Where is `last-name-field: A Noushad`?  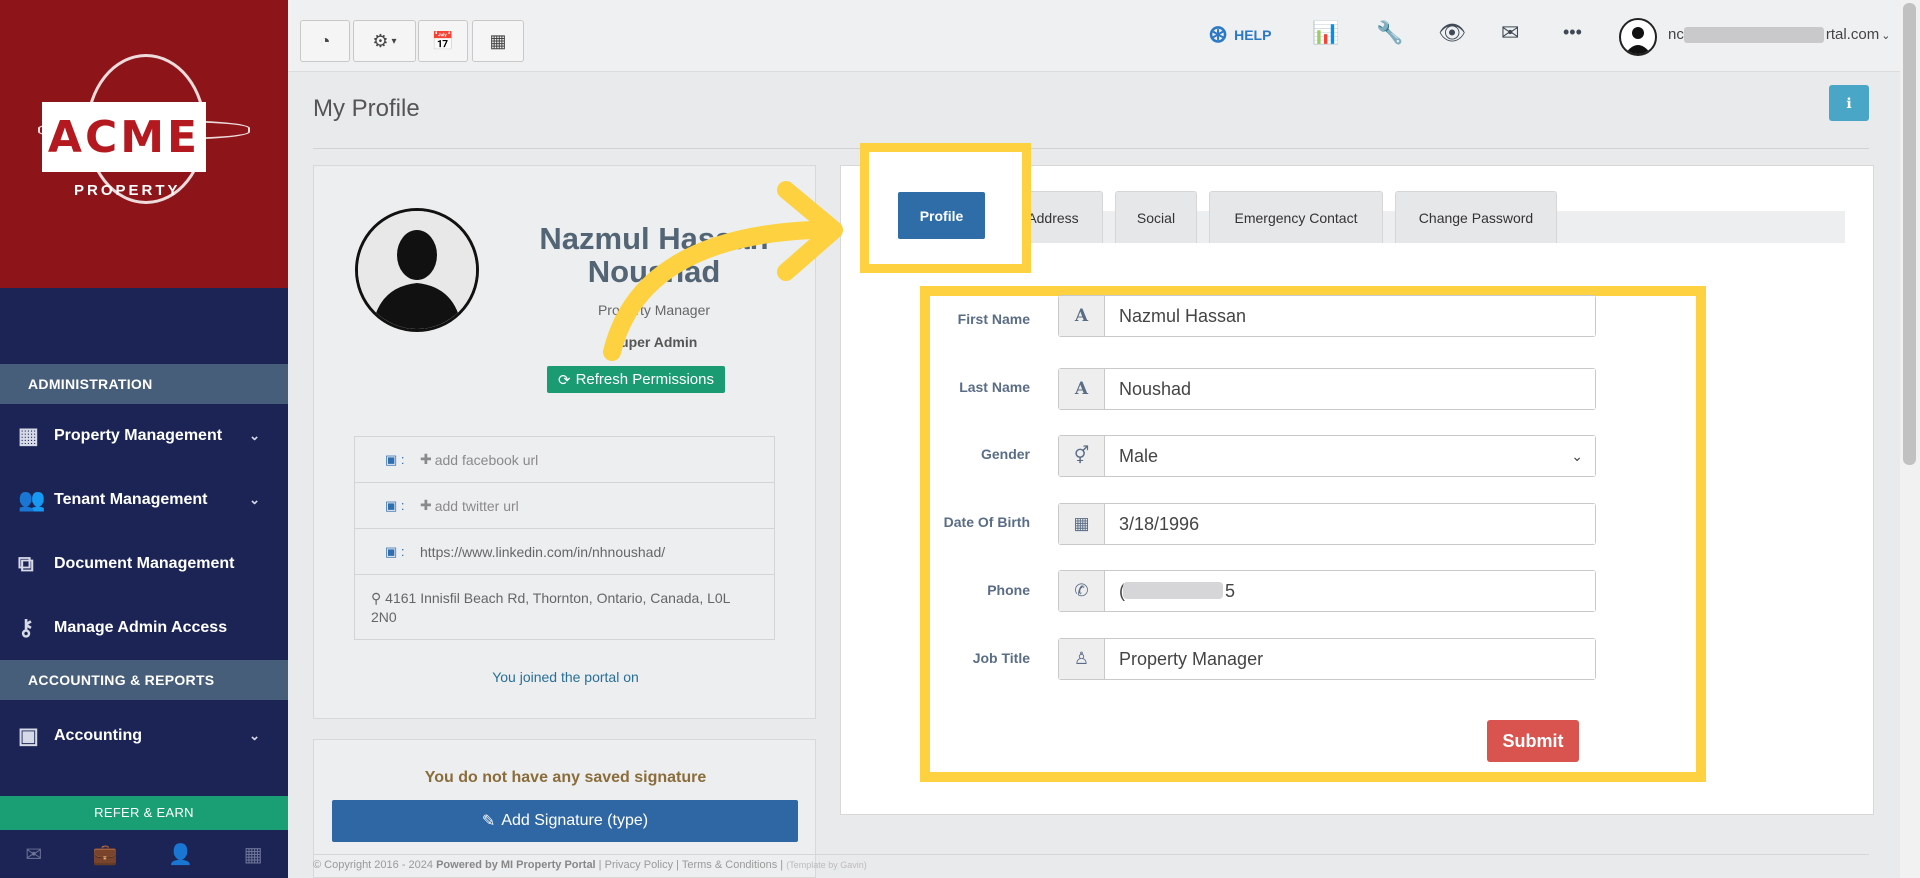
last-name-field: A Noushad is located at coordinates (1327, 389).